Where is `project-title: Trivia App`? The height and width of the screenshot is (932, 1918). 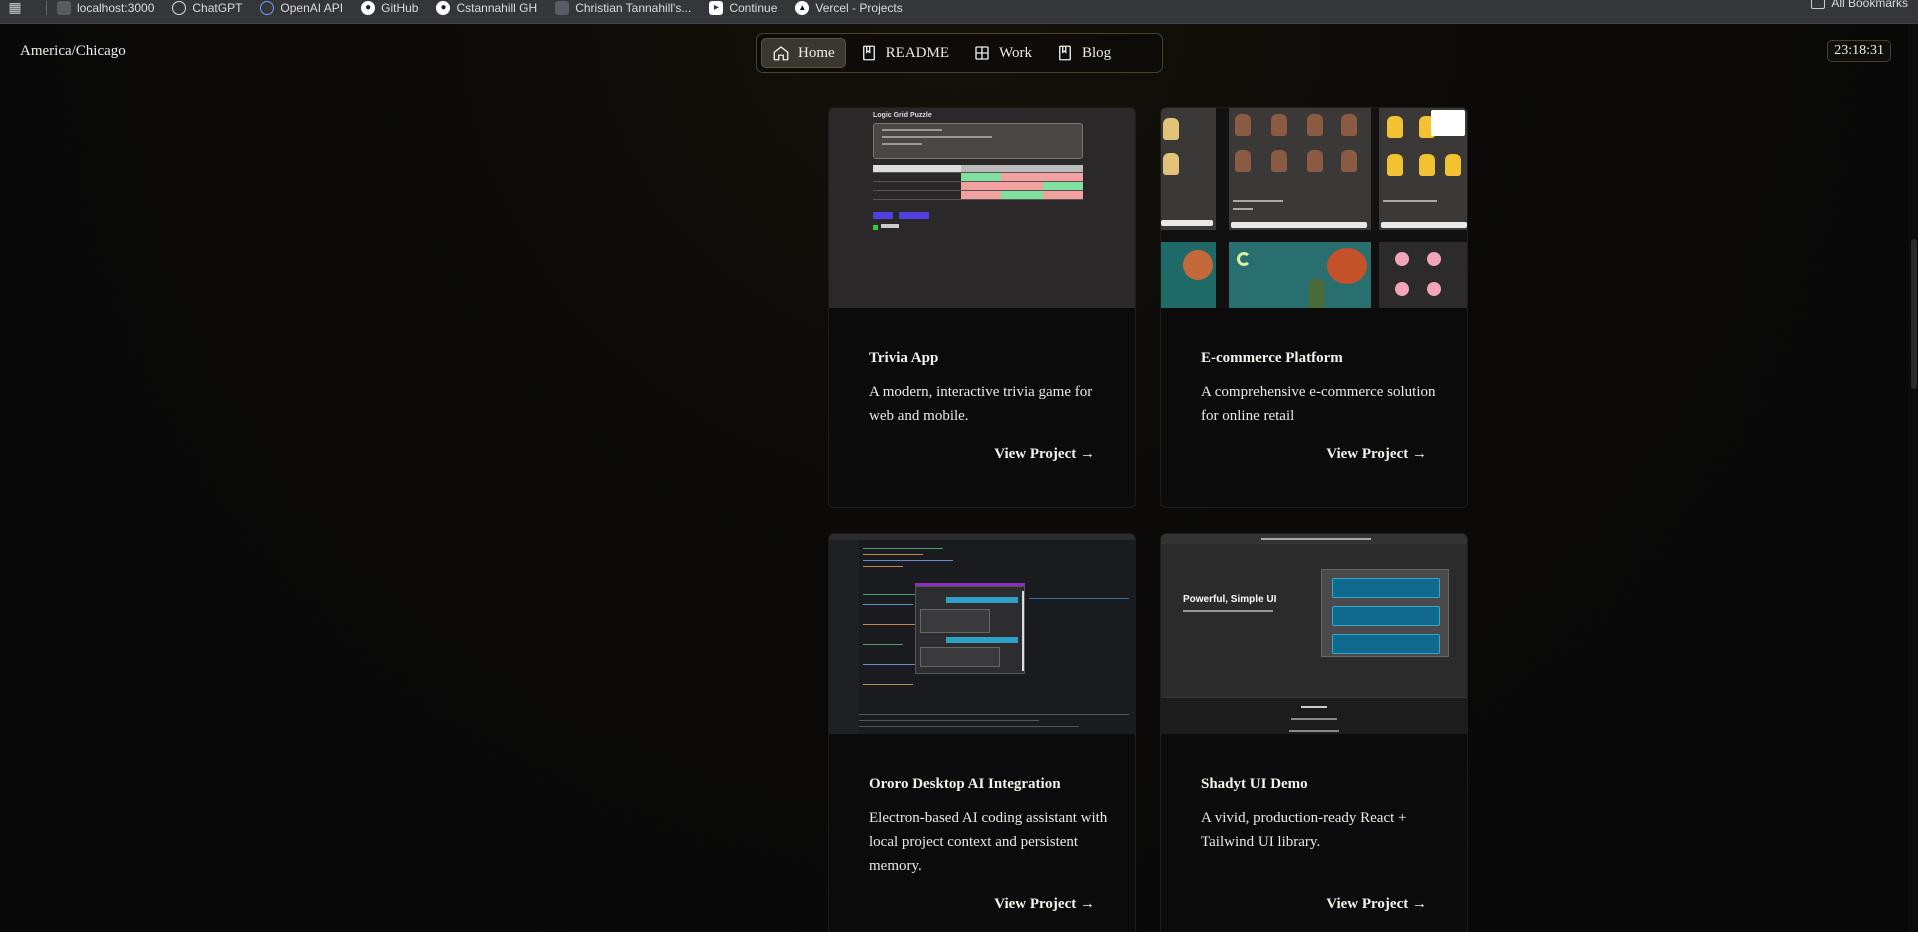
project-title: Trivia App is located at coordinates (904, 358).